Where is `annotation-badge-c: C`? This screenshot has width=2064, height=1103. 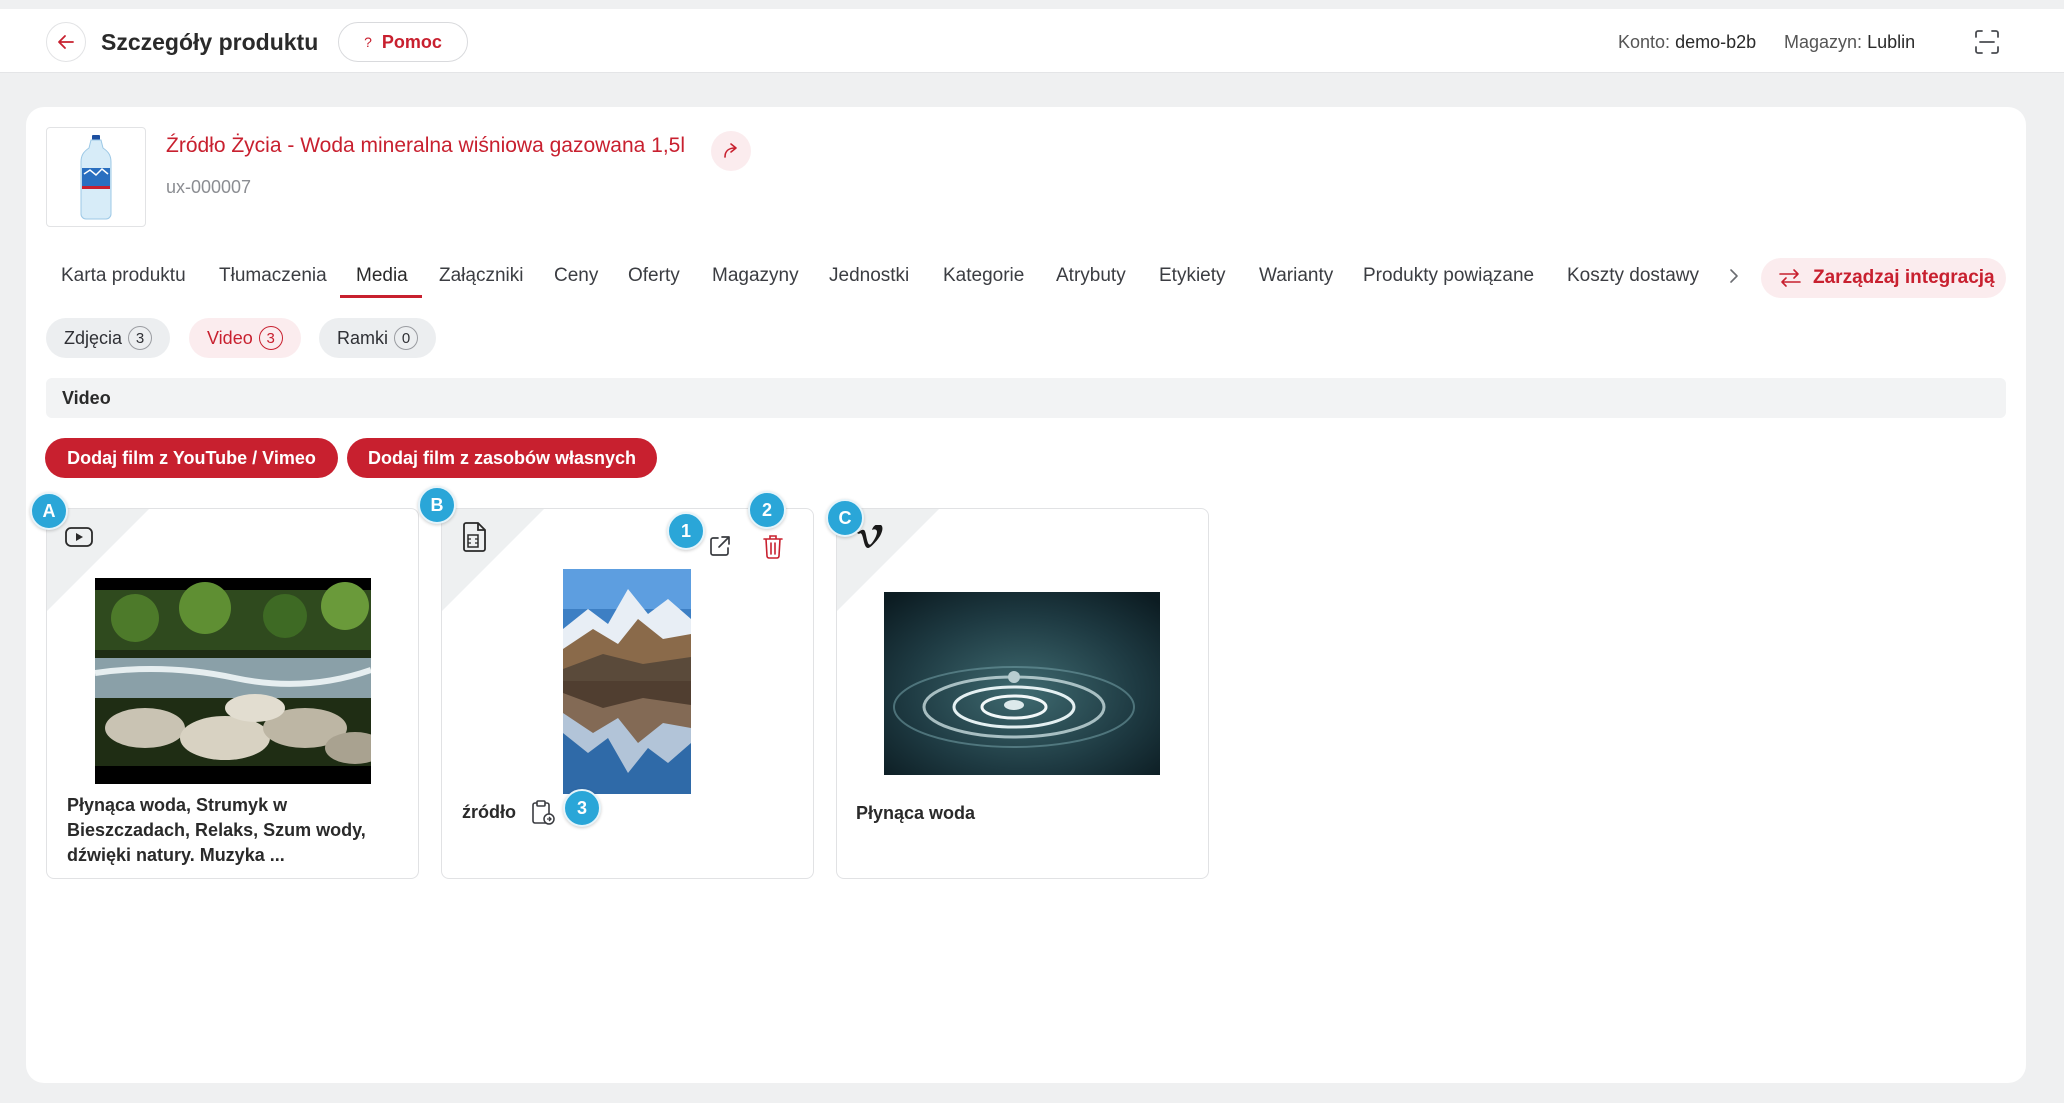
annotation-badge-c: C is located at coordinates (845, 518).